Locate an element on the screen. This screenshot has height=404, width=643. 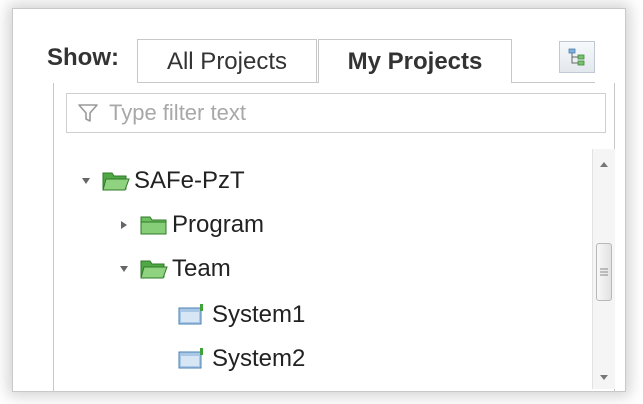
tree-item-program: Program is located at coordinates (190, 225).